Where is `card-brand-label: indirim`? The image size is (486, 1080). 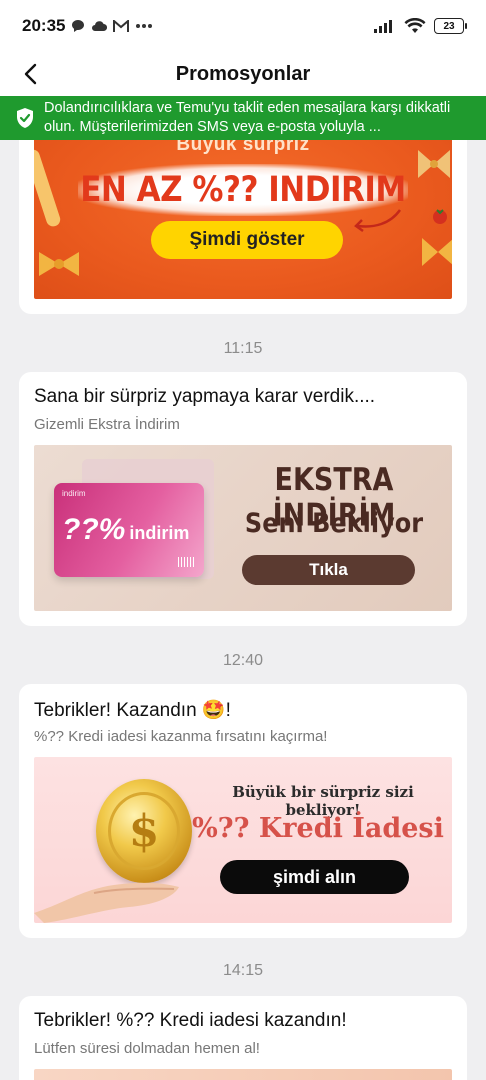 card-brand-label: indirim is located at coordinates (74, 493).